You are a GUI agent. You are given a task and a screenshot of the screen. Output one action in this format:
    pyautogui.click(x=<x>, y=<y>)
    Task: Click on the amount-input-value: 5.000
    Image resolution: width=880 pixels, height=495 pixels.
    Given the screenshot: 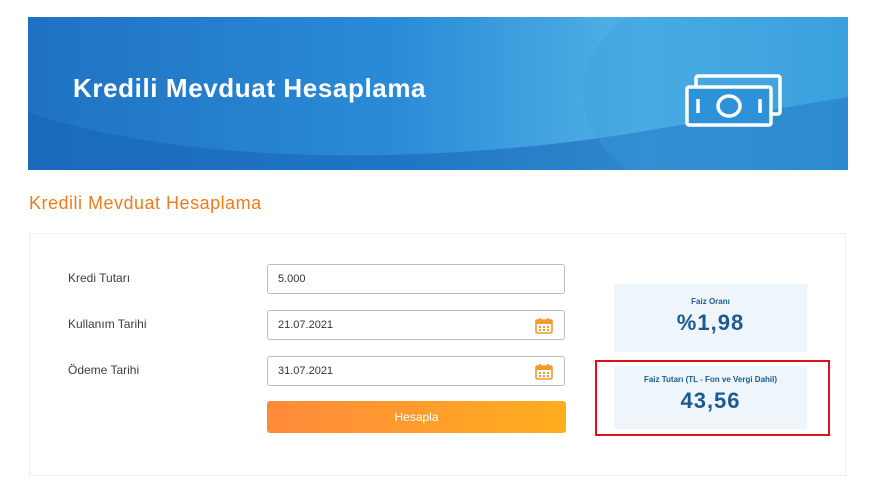 What is the action you would take?
    pyautogui.click(x=292, y=279)
    